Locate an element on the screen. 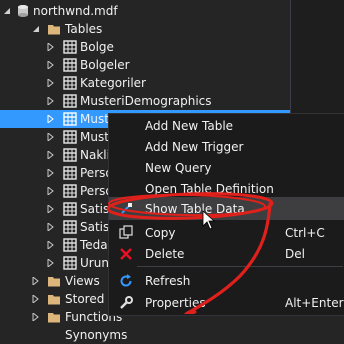  menu-item-new-query: New Query is located at coordinates (226, 167).